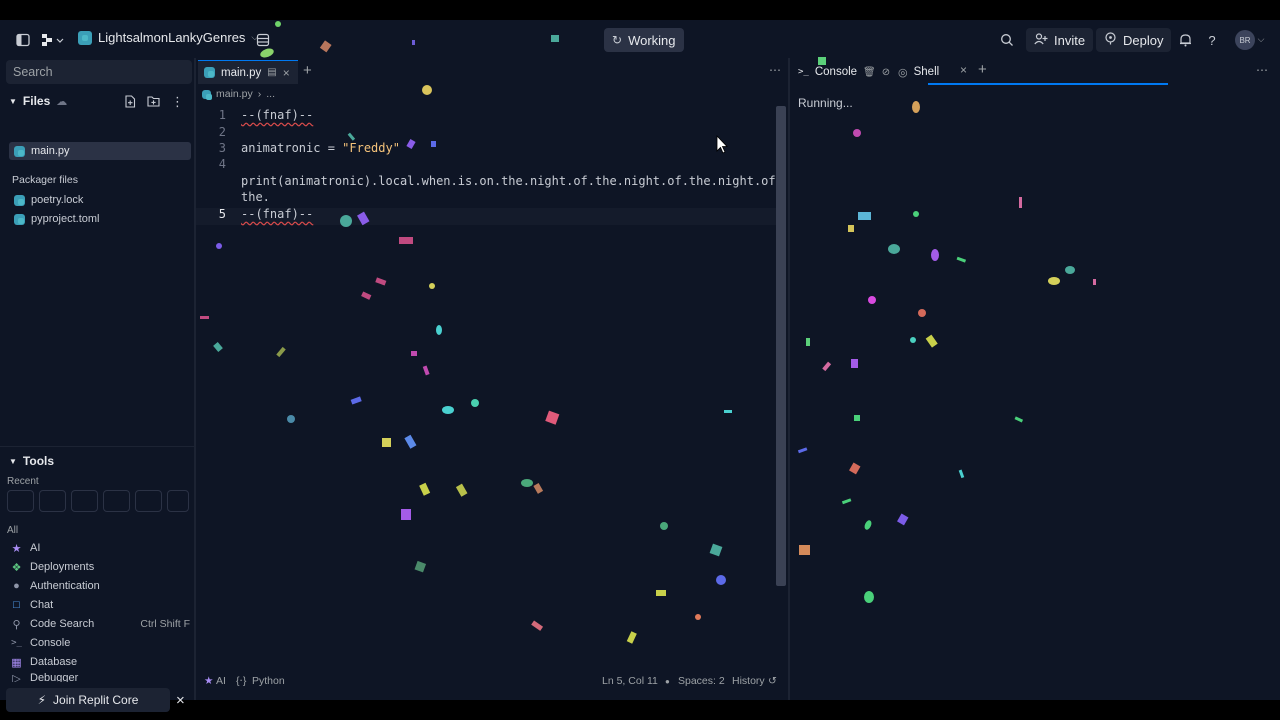 This screenshot has width=1280, height=720. What do you see at coordinates (38, 101) in the screenshot?
I see `files-section-header: ▼ Files ☁` at bounding box center [38, 101].